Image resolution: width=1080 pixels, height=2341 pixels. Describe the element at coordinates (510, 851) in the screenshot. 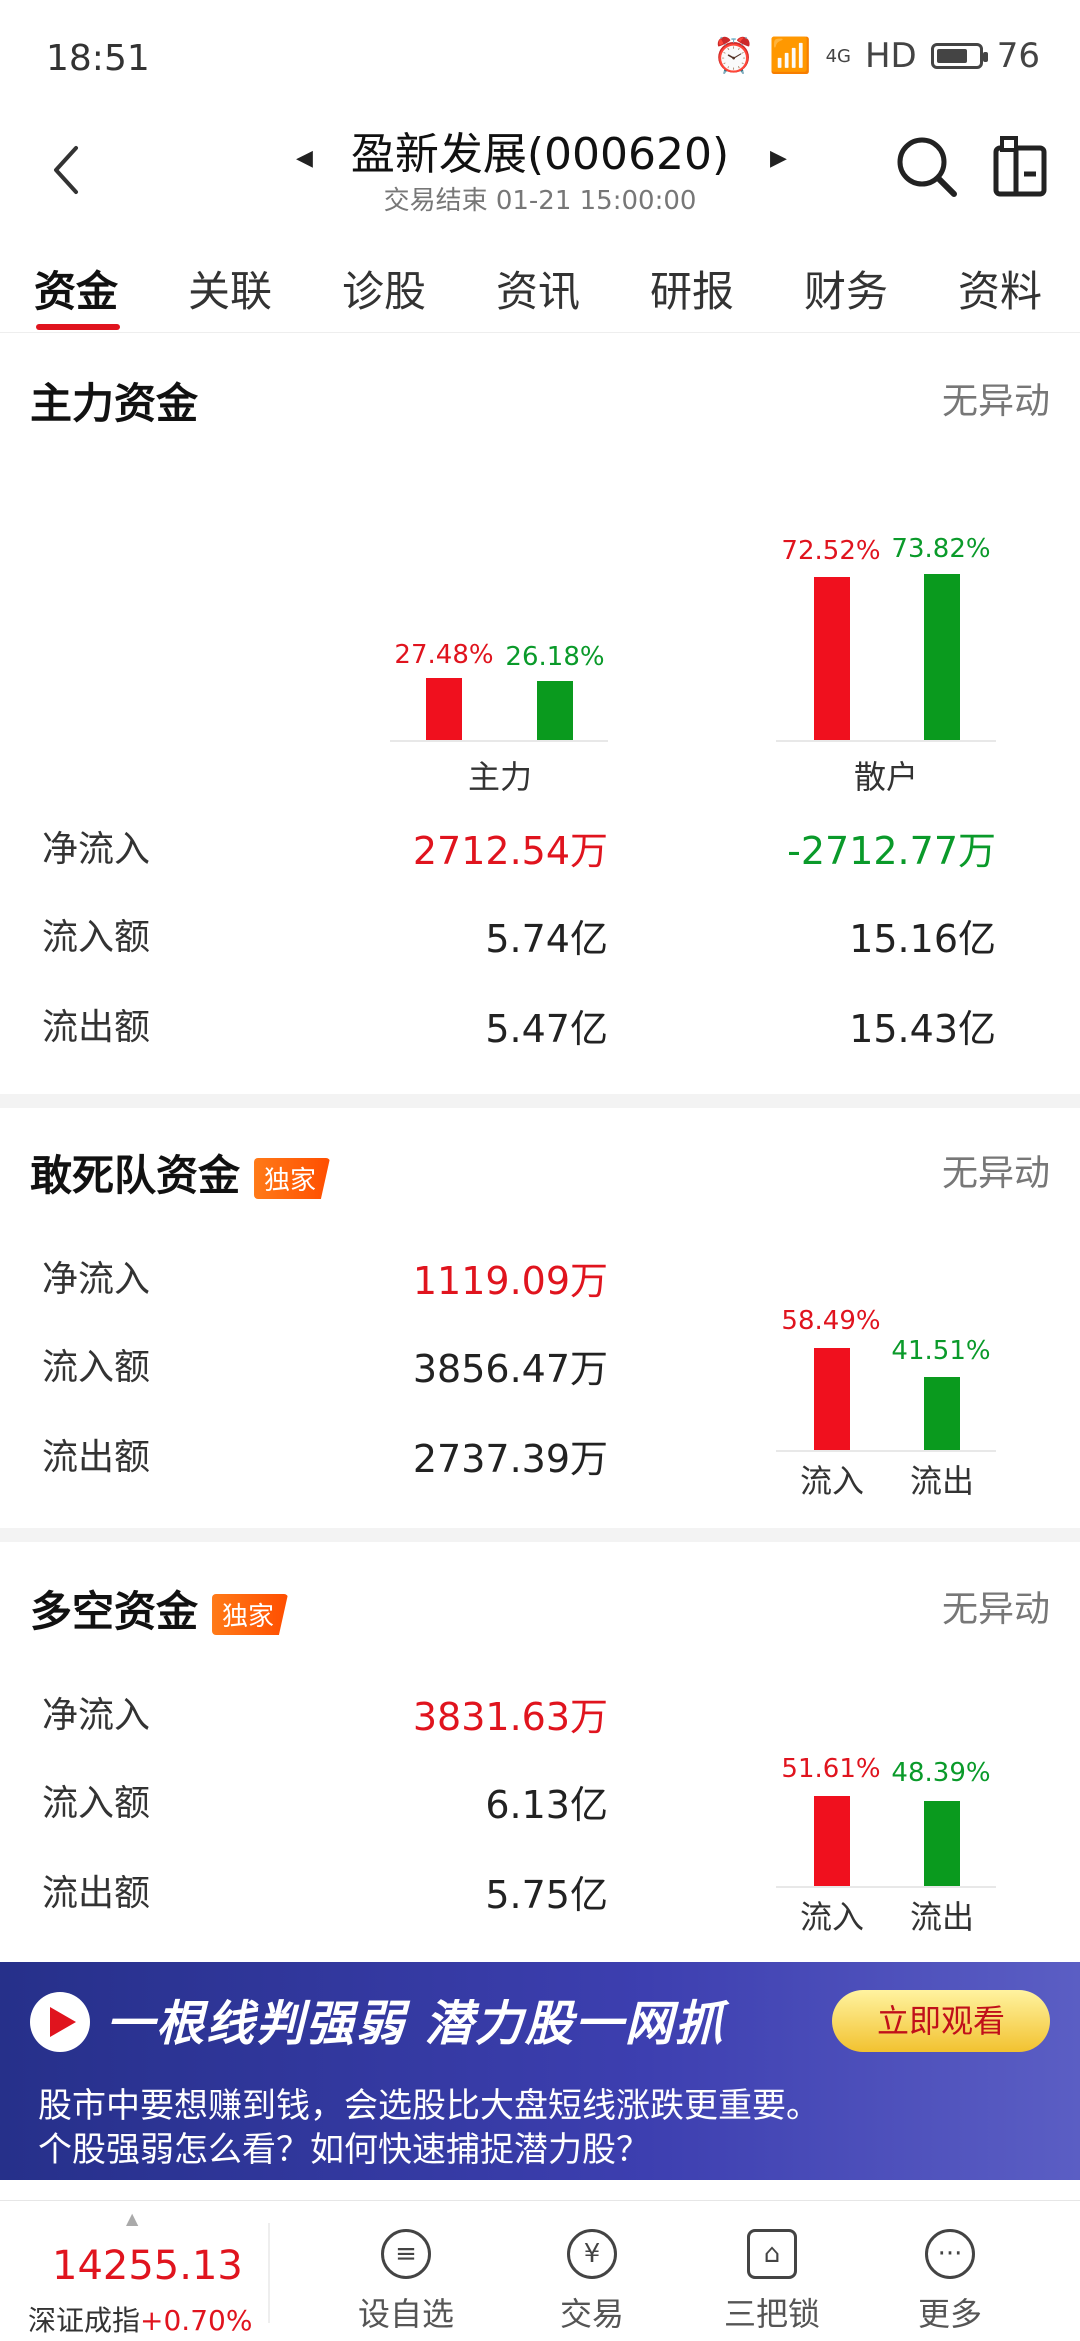

I see `main-net-value: 2712.54万` at that location.